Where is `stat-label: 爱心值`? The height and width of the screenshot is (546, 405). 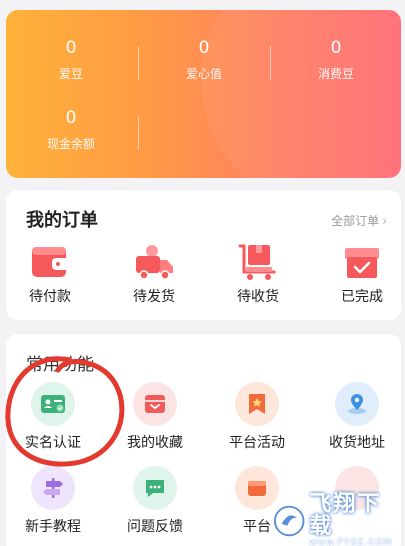 stat-label: 爱心值 is located at coordinates (203, 74).